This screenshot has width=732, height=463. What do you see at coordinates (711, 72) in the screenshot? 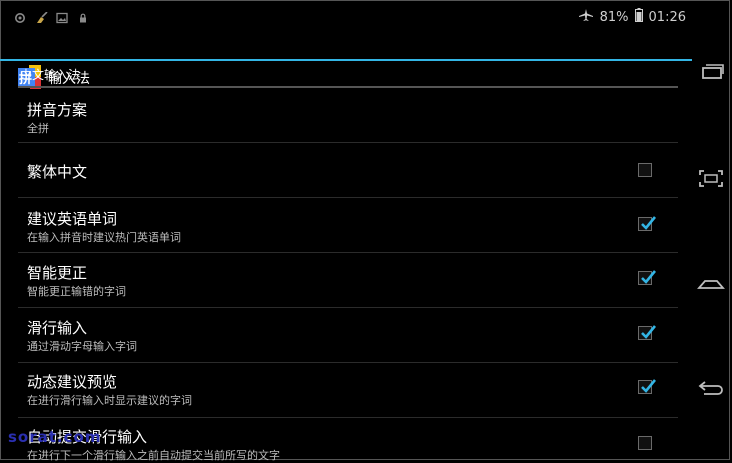
I see `recent-apps-icon` at bounding box center [711, 72].